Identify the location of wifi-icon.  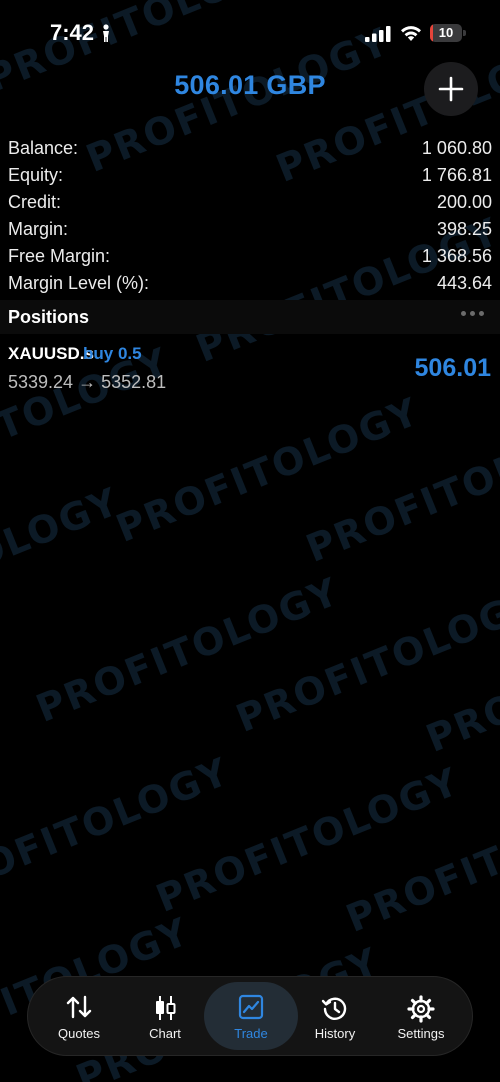
(411, 33).